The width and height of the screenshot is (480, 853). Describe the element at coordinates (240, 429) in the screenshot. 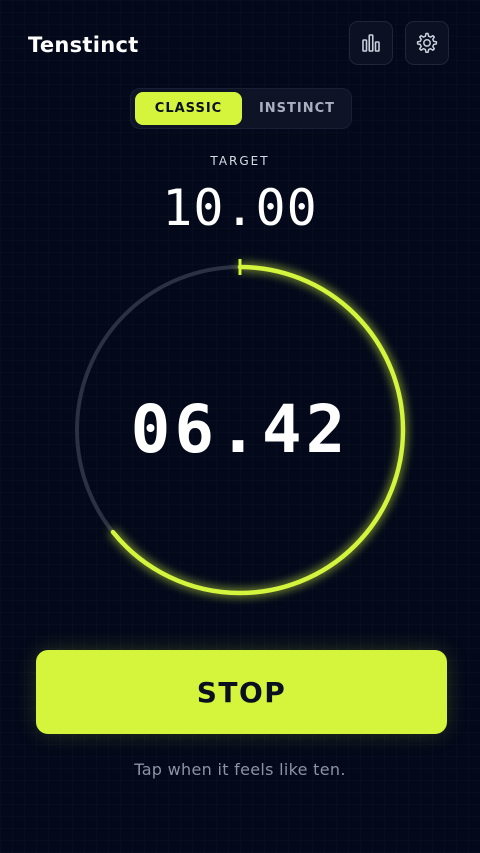

I see `timer-value: 06.42` at that location.